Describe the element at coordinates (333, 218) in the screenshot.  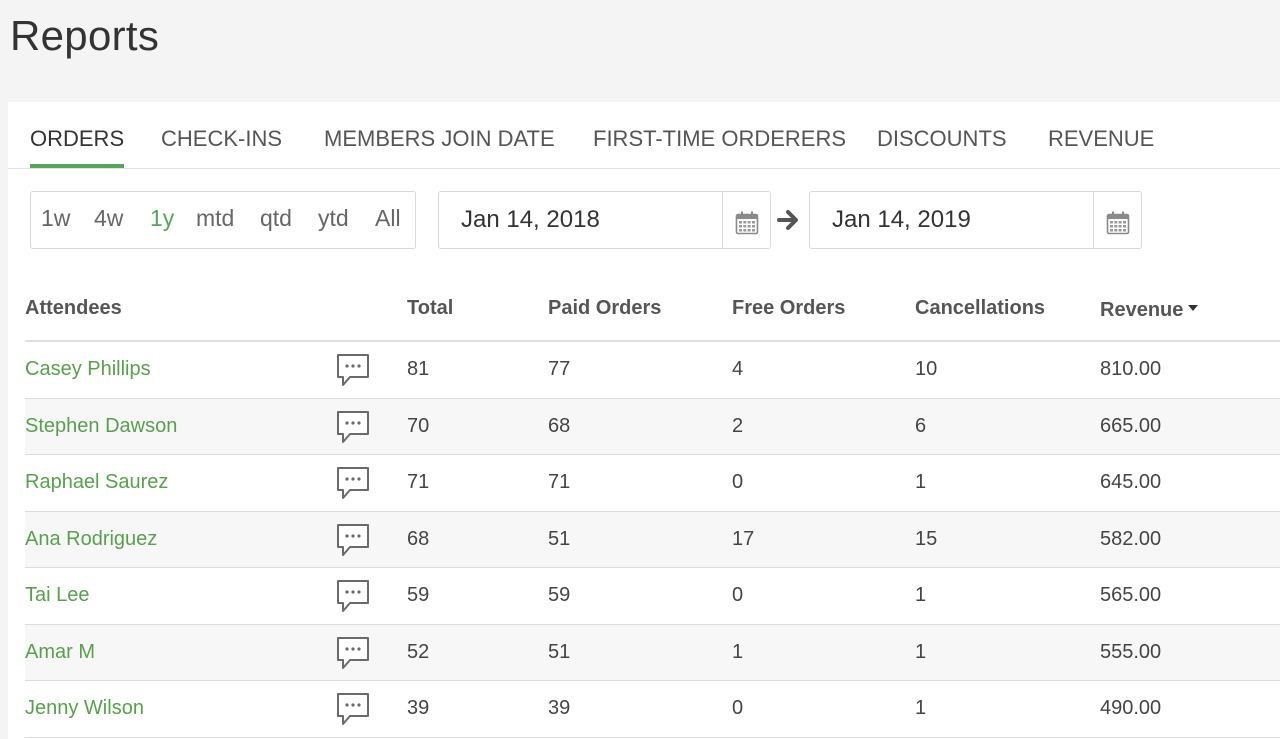
I see `range-option-ytd: ytd` at that location.